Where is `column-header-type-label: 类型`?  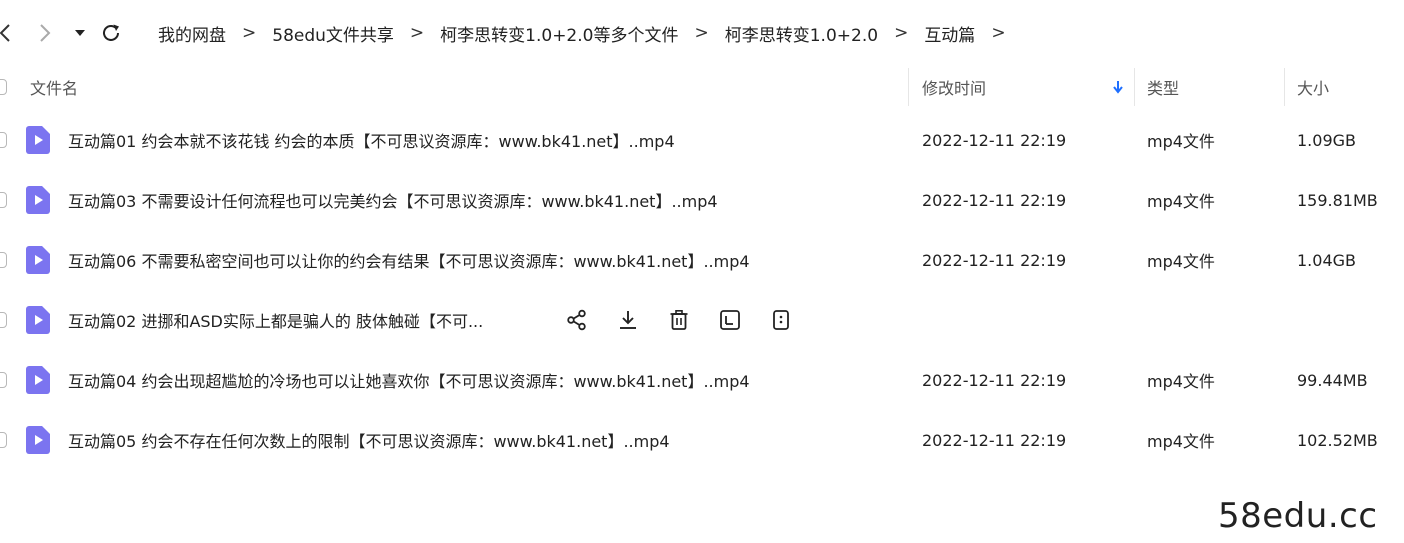
column-header-type-label: 类型 is located at coordinates (1163, 88).